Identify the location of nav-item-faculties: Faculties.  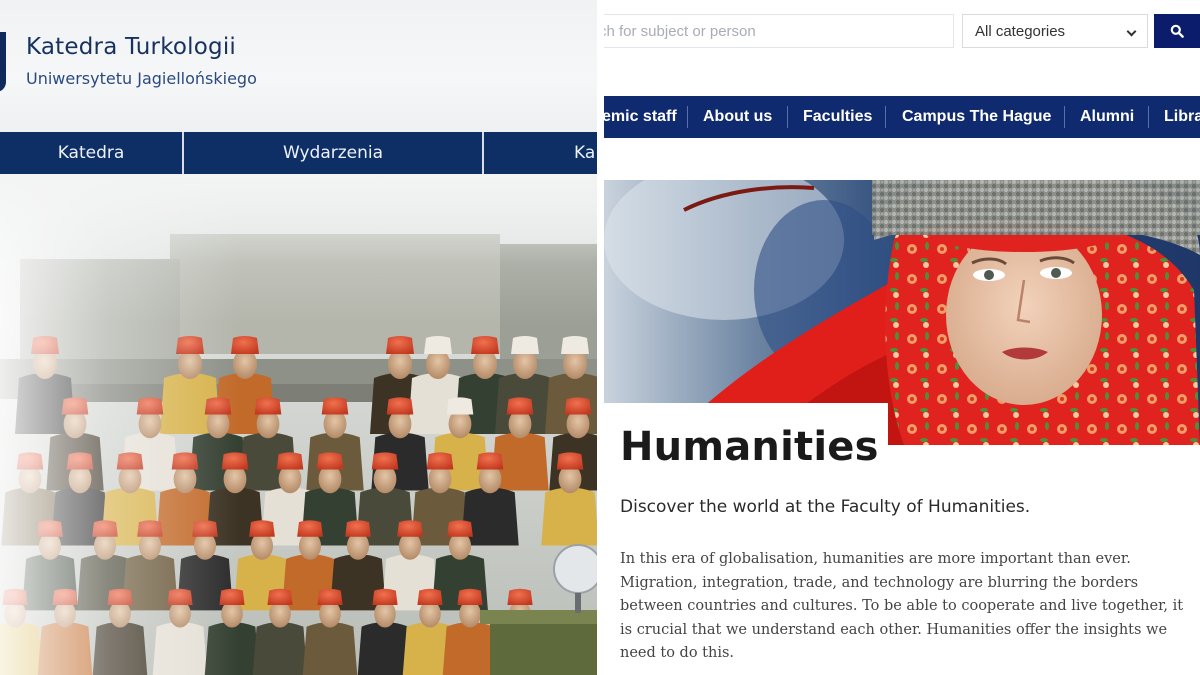
(837, 117).